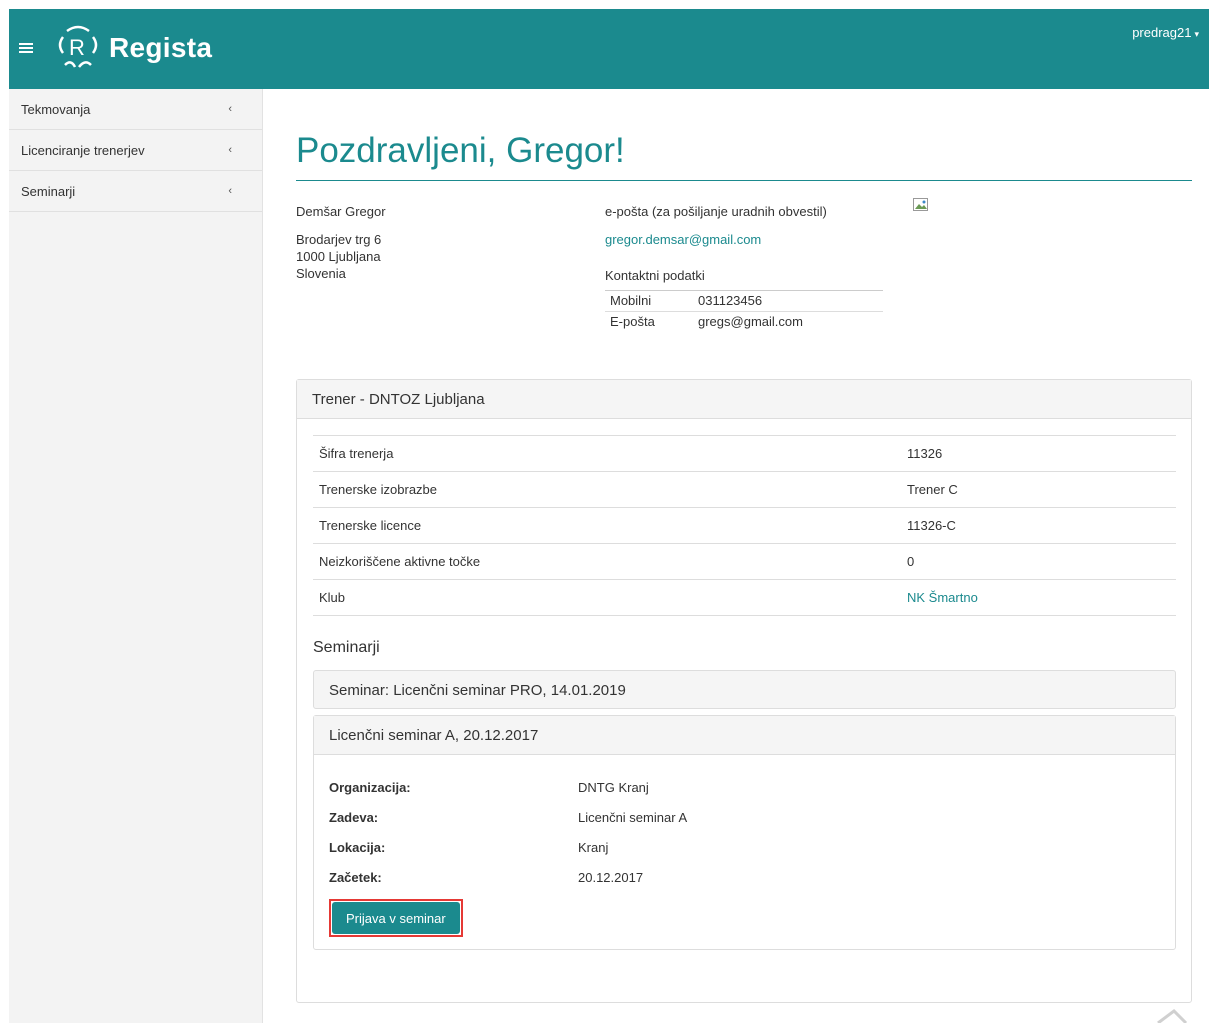  What do you see at coordinates (1038, 489) in the screenshot?
I see `row-value: Trener C` at bounding box center [1038, 489].